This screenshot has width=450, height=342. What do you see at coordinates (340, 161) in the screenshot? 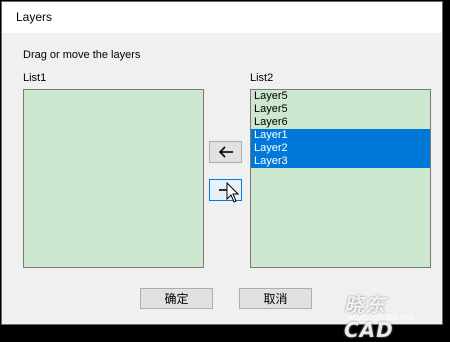
I see `list-item-selected: Layer3` at bounding box center [340, 161].